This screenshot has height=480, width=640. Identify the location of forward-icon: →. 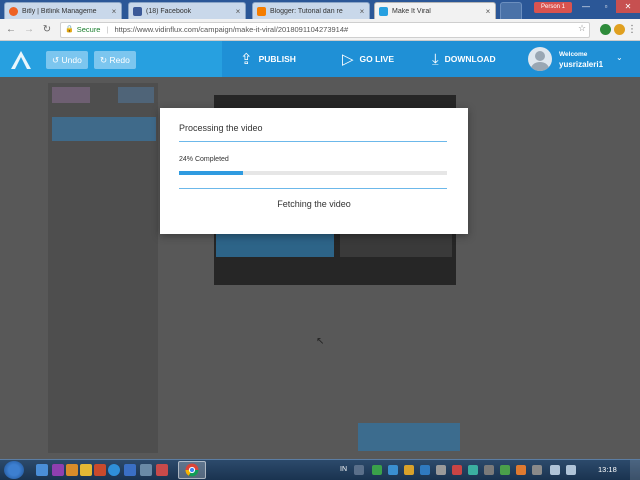
(29, 30).